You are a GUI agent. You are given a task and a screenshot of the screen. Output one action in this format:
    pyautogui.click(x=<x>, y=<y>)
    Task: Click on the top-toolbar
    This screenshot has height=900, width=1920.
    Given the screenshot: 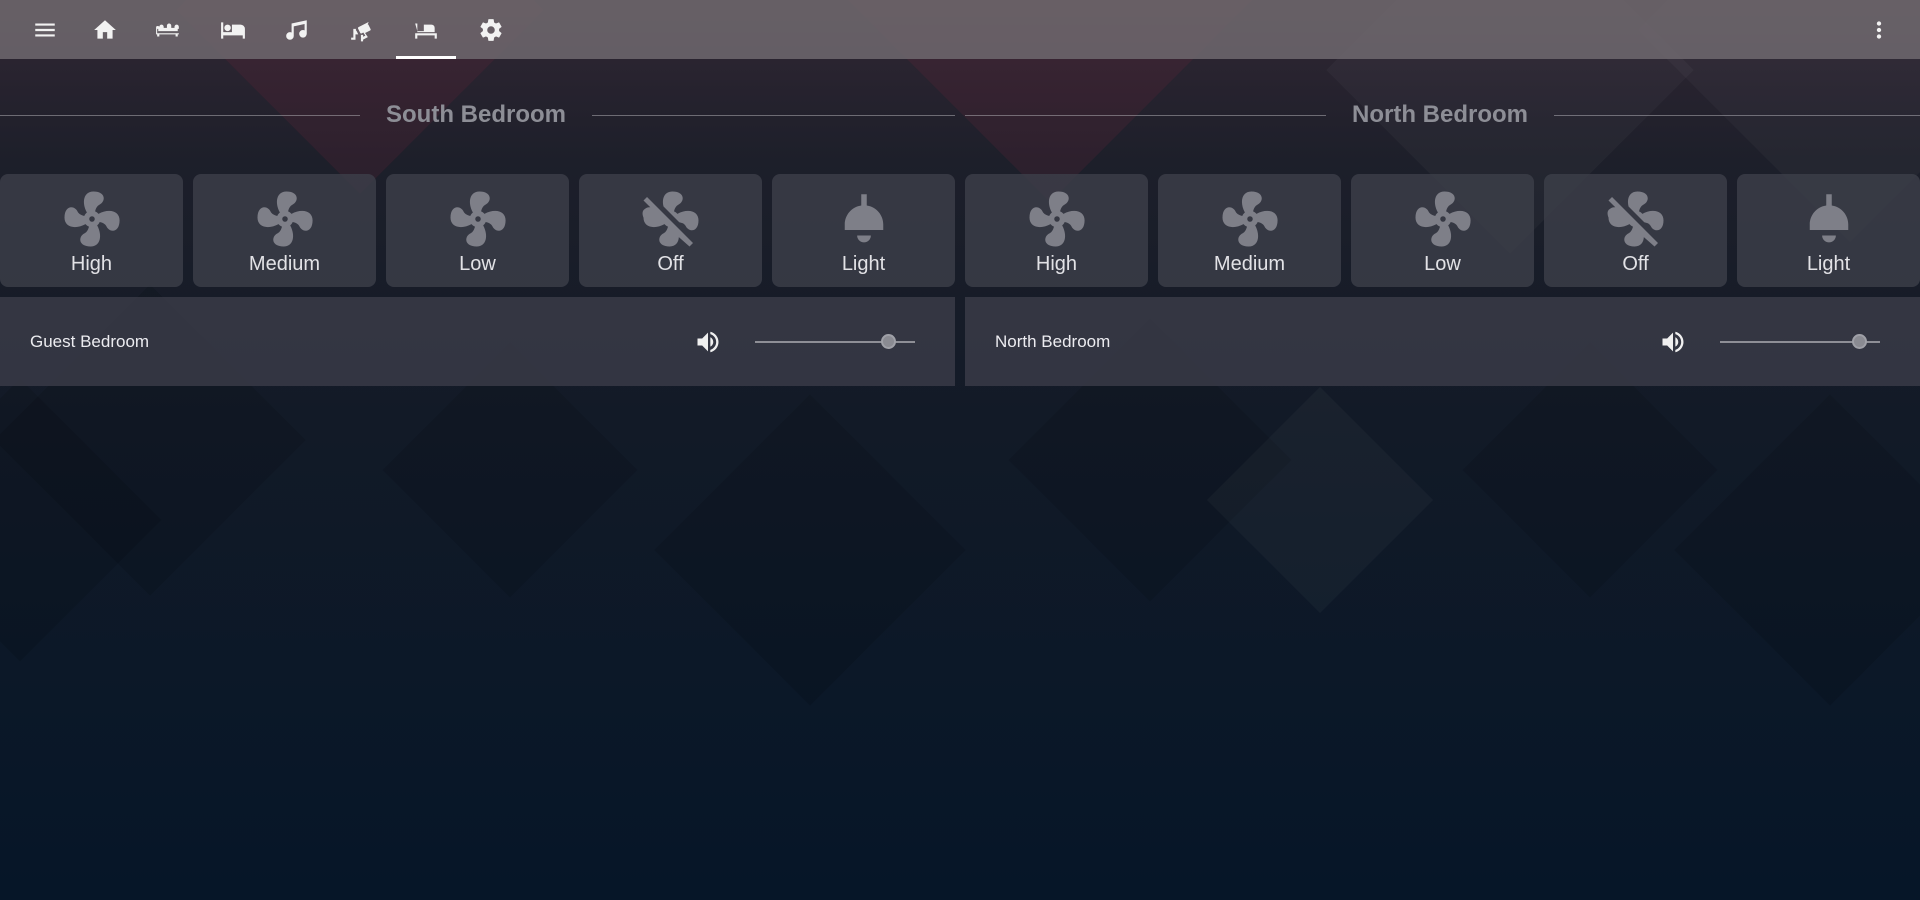 What is the action you would take?
    pyautogui.click(x=960, y=29)
    